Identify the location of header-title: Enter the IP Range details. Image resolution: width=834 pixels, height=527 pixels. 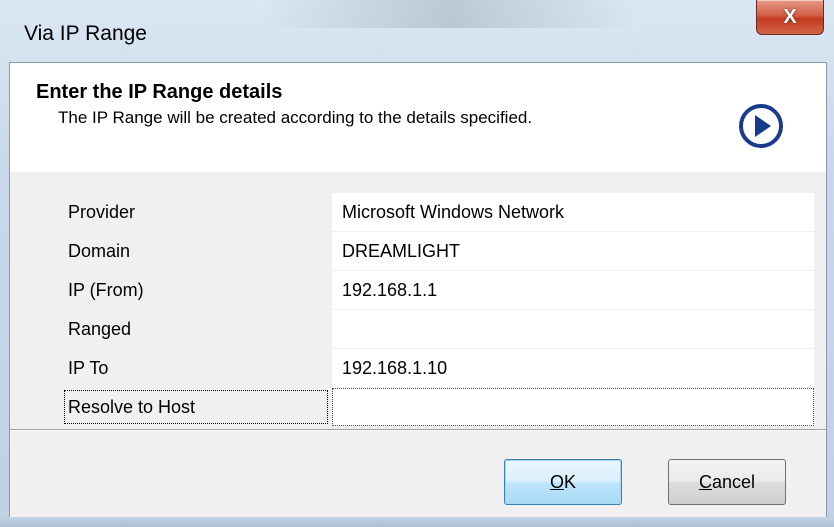
(159, 92).